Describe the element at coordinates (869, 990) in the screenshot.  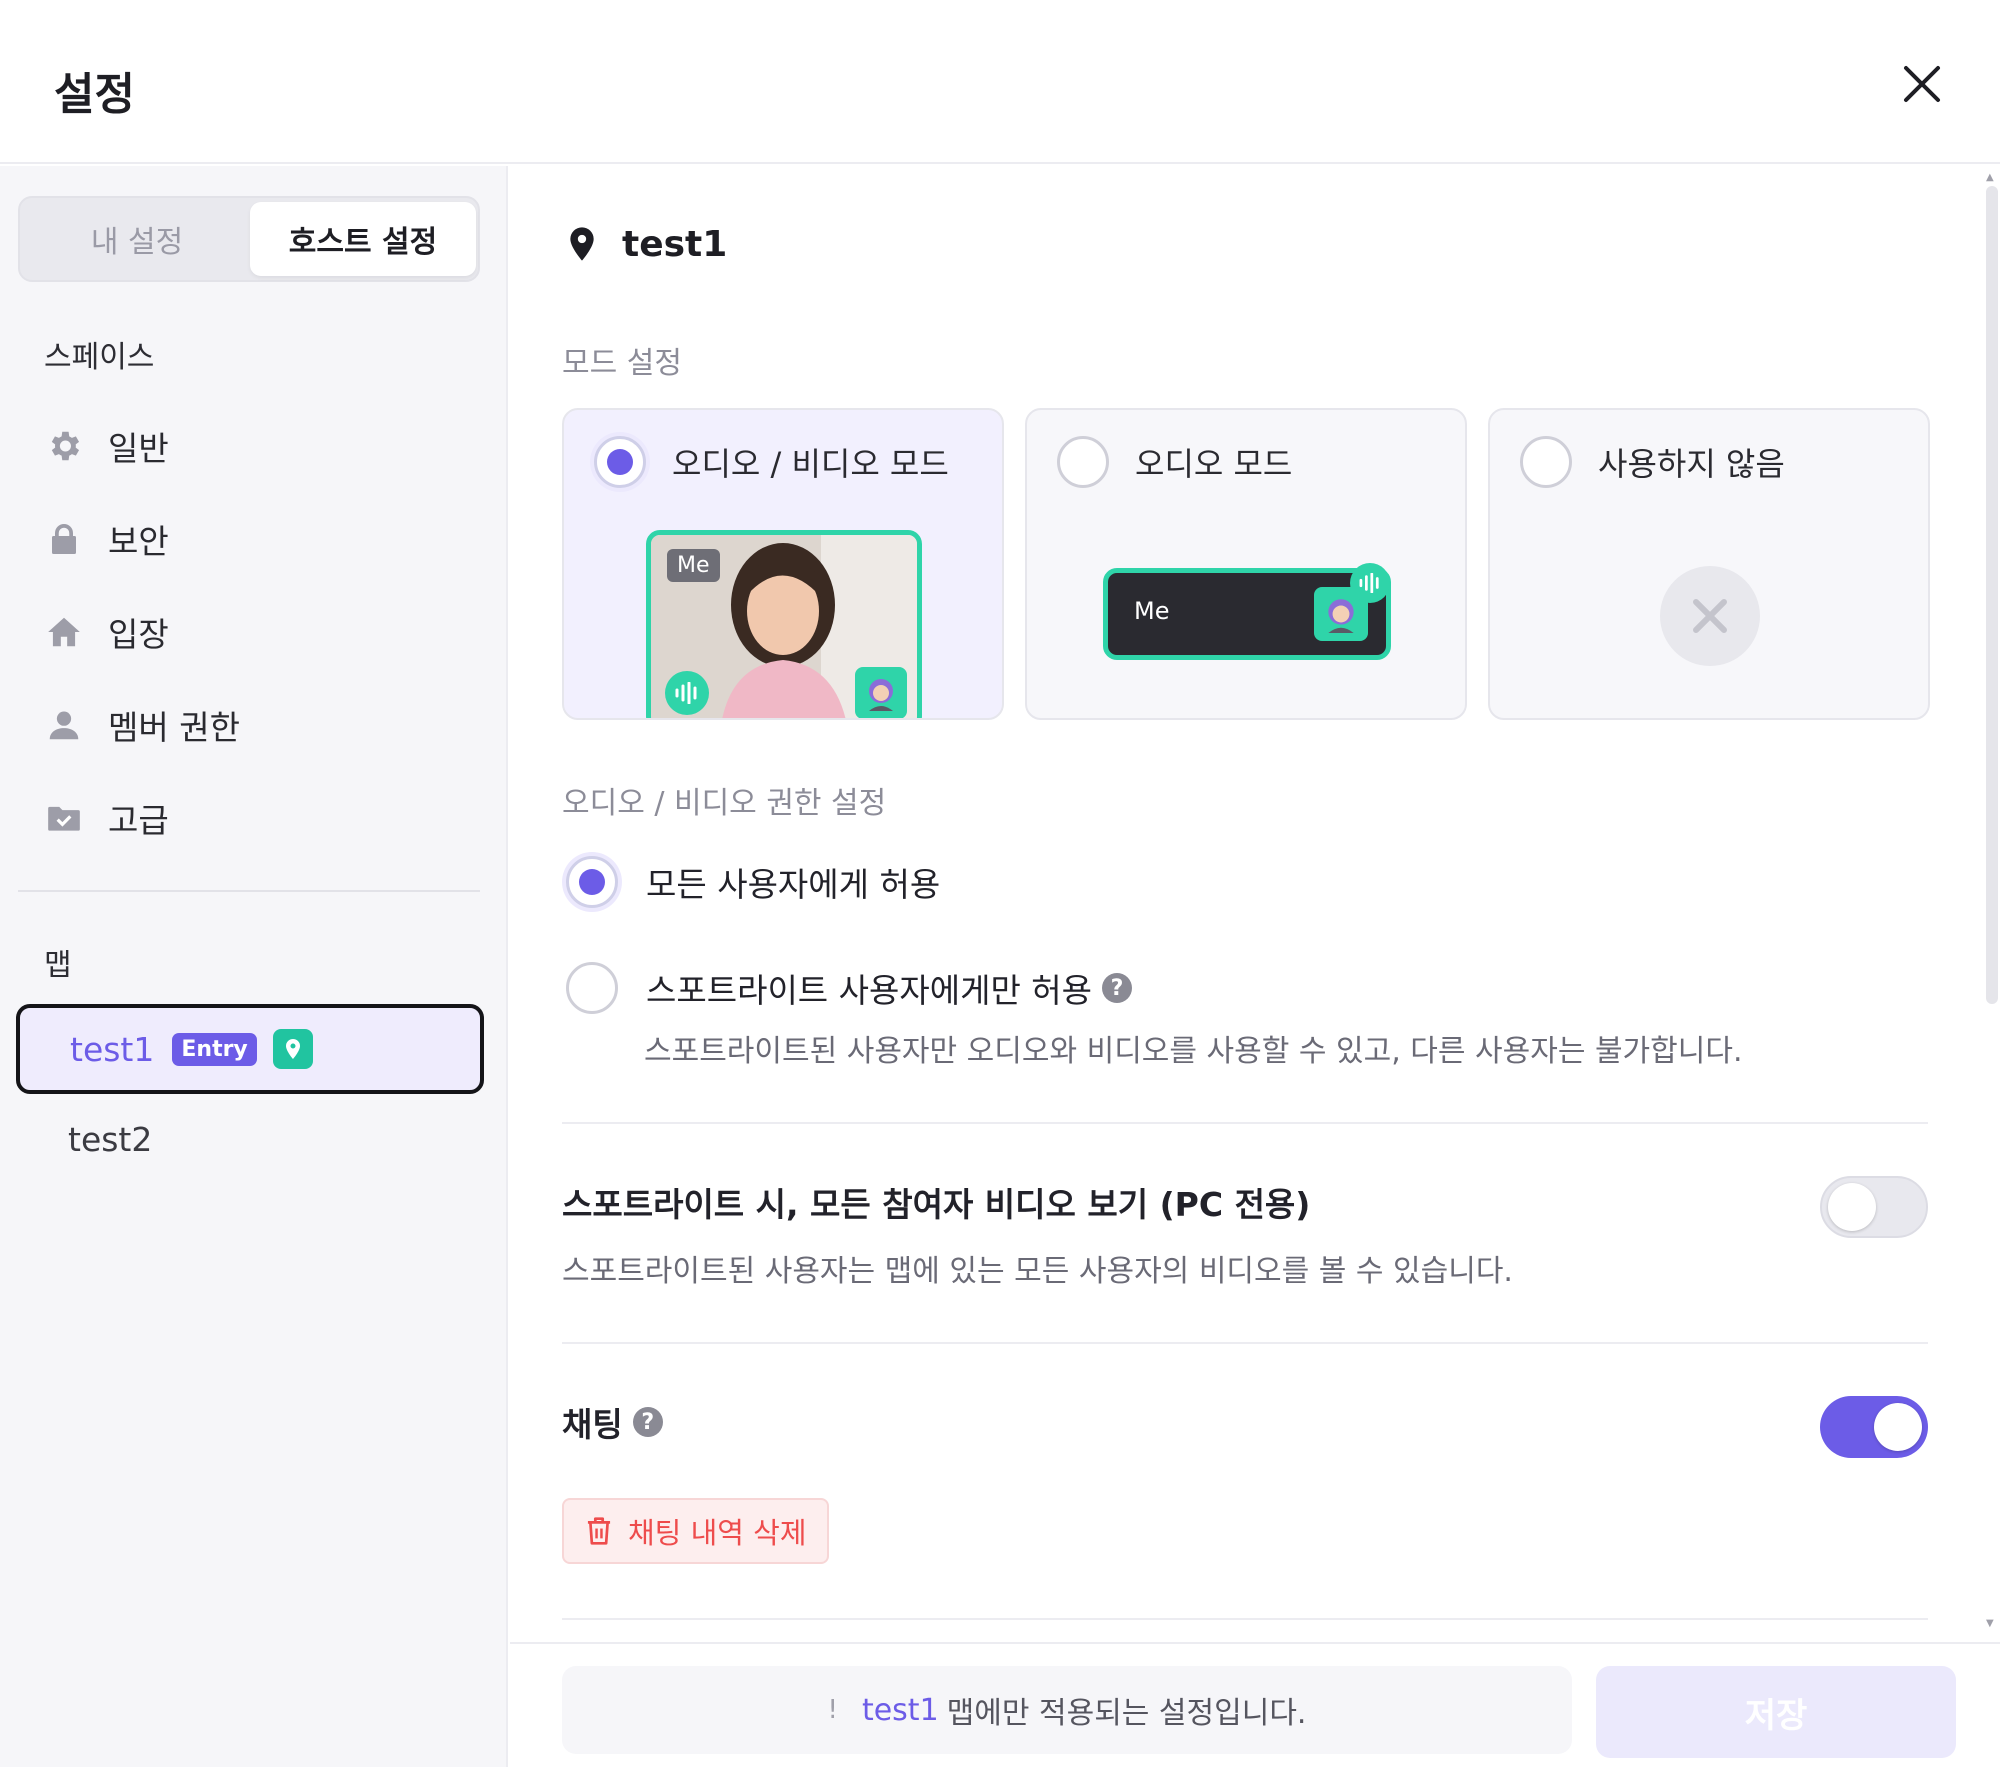
I see `permission-label: 스포트라이트 사용자에게만 허용` at that location.